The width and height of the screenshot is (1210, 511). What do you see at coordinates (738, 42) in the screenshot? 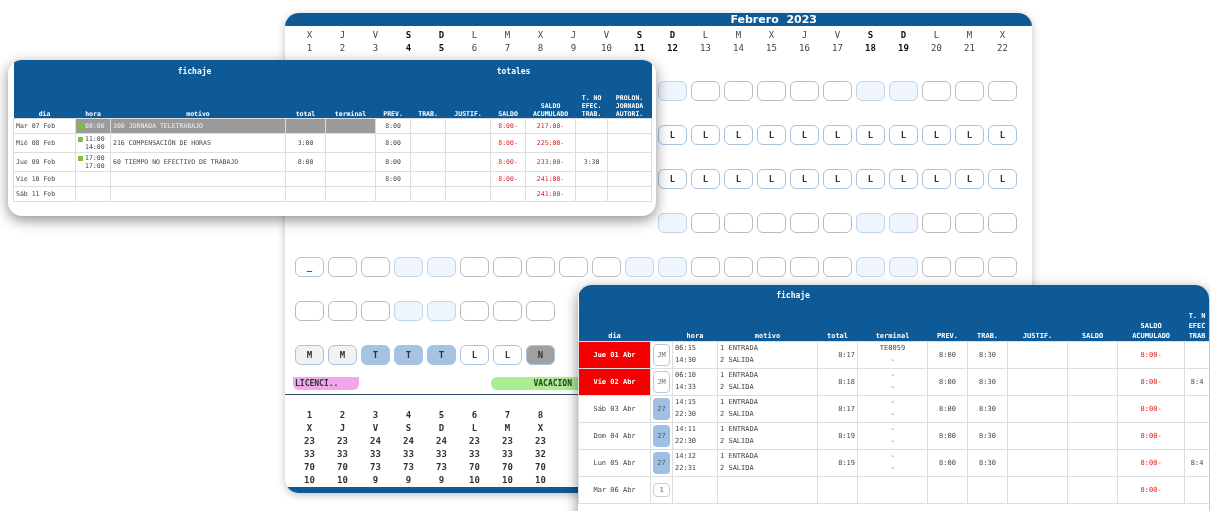
I see `day-header: M 14` at bounding box center [738, 42].